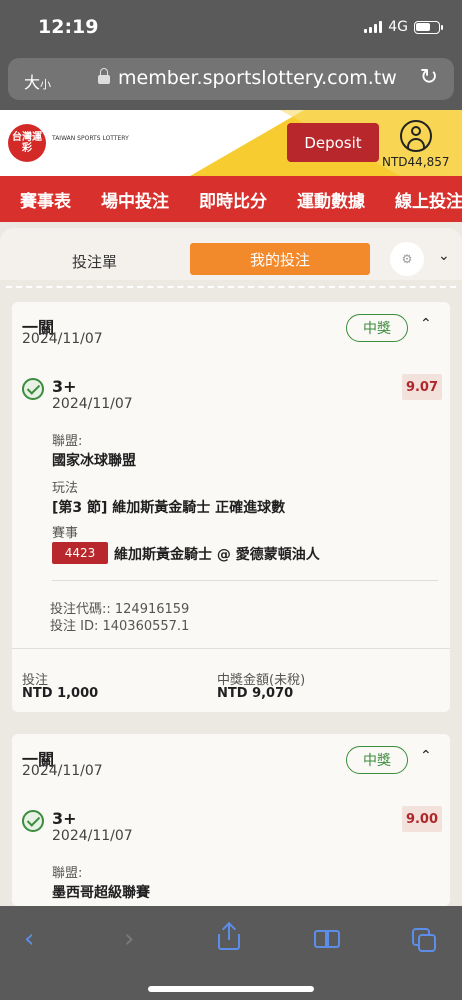  What do you see at coordinates (373, 27) in the screenshot?
I see `signal-icon` at bounding box center [373, 27].